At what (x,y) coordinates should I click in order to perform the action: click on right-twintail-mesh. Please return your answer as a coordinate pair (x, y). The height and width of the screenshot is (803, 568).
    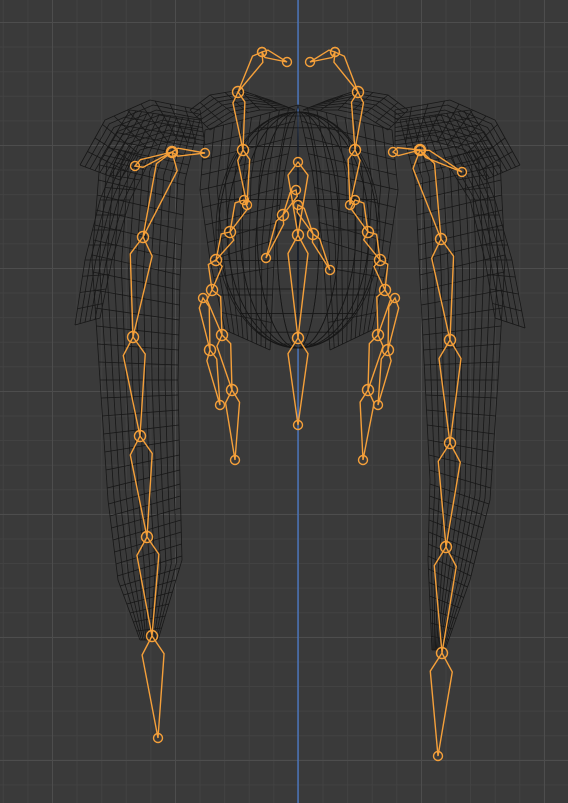
    Looking at the image, I should click on (452, 380).